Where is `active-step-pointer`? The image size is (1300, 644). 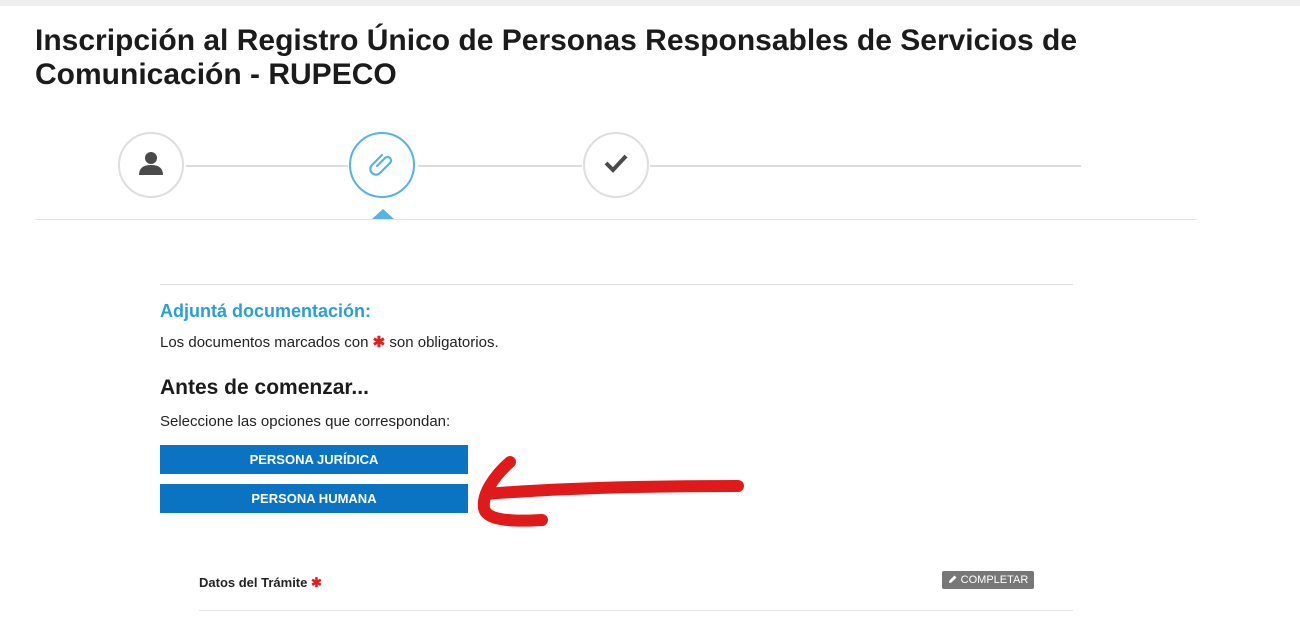 active-step-pointer is located at coordinates (383, 214).